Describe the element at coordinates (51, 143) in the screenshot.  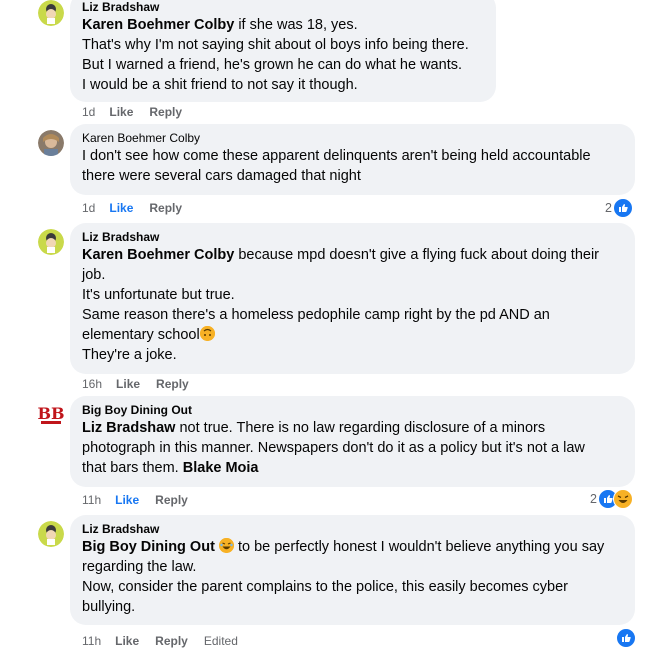
I see `avatar-karen-boehmer-colby` at that location.